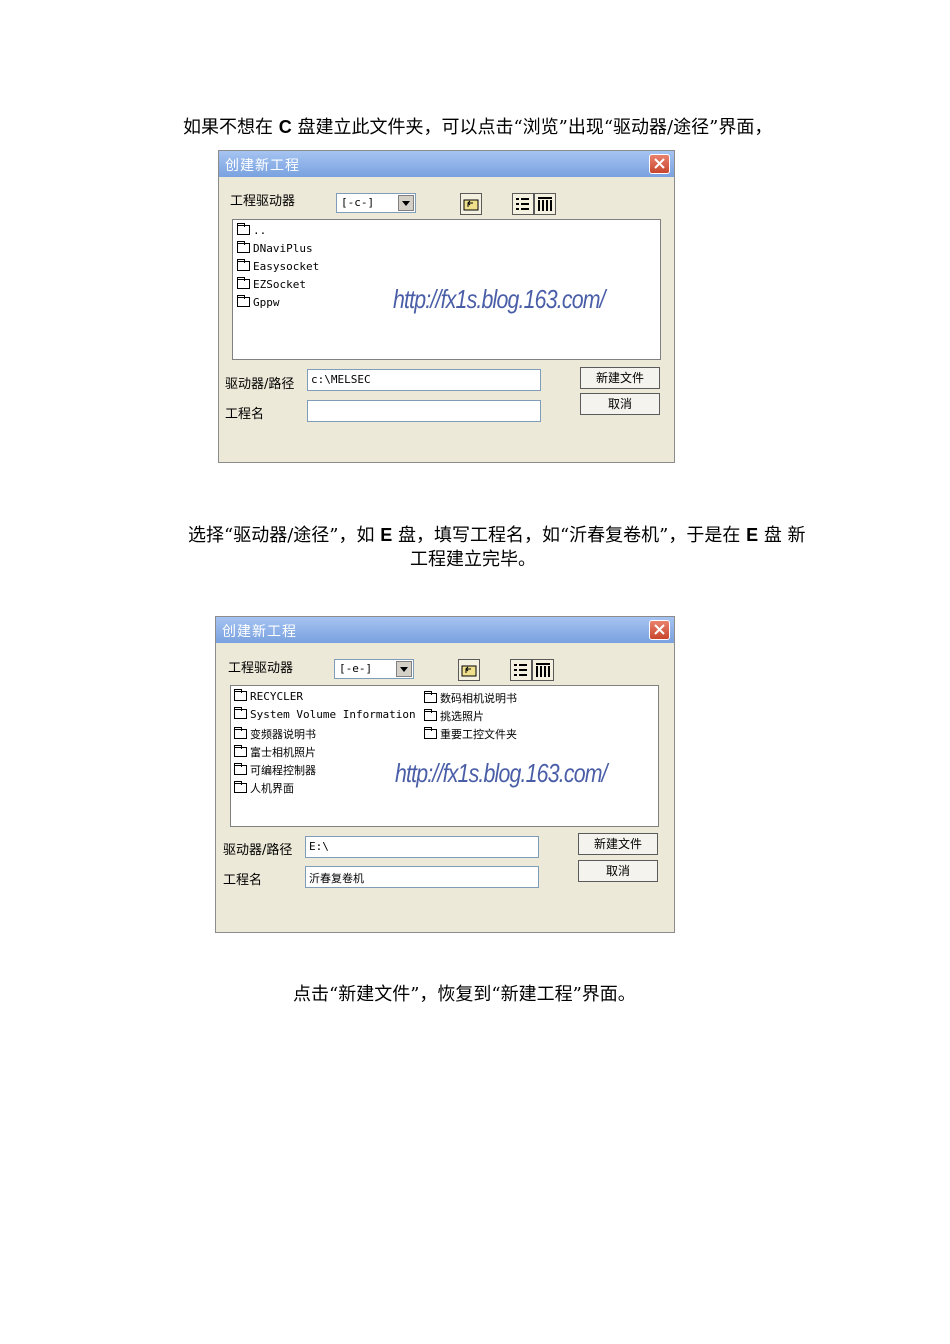  Describe the element at coordinates (478, 698) in the screenshot. I see `folder-name: 数码相机说明书` at that location.